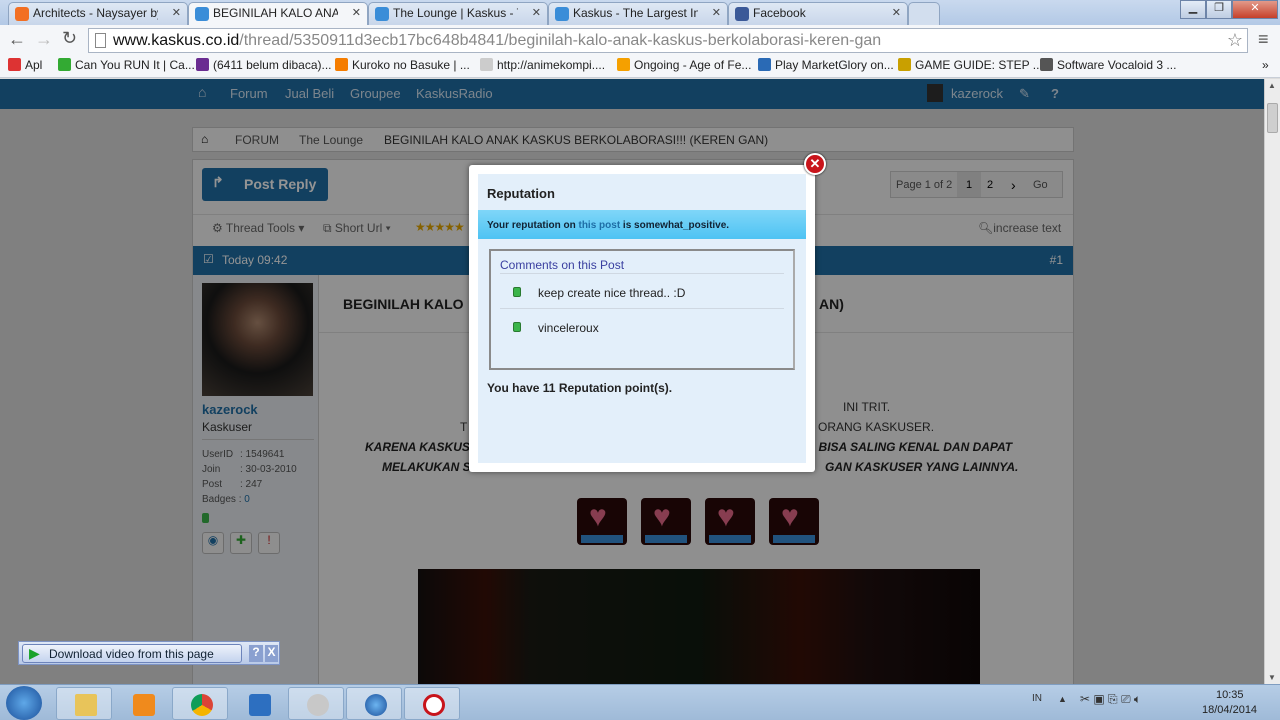 The height and width of the screenshot is (720, 1280). Describe the element at coordinates (1110, 699) in the screenshot. I see `tray-icons: ✂ ▣ ⎘ ⎚ 🔈︎` at that location.